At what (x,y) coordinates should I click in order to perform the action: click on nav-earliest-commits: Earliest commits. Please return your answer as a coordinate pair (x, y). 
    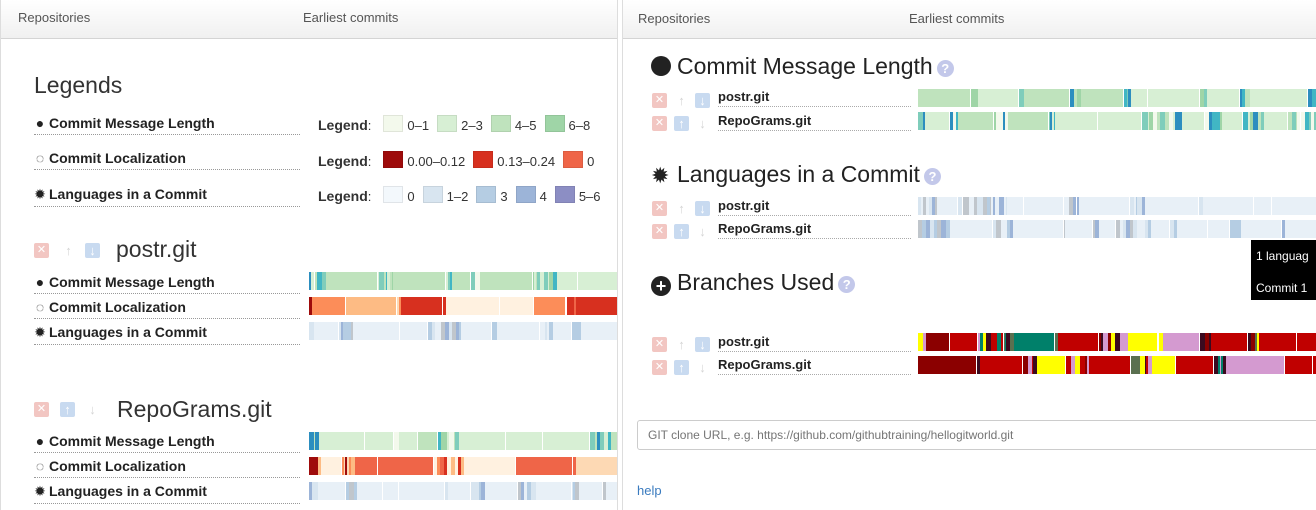
    Looking at the image, I should click on (350, 17).